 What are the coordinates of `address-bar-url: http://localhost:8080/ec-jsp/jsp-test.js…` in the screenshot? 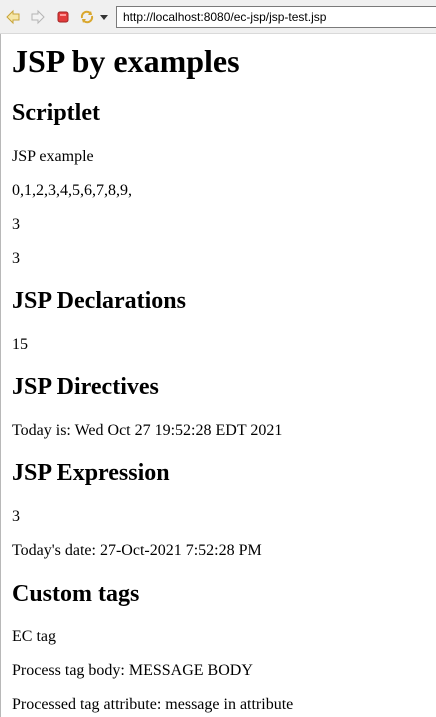 It's located at (225, 17).